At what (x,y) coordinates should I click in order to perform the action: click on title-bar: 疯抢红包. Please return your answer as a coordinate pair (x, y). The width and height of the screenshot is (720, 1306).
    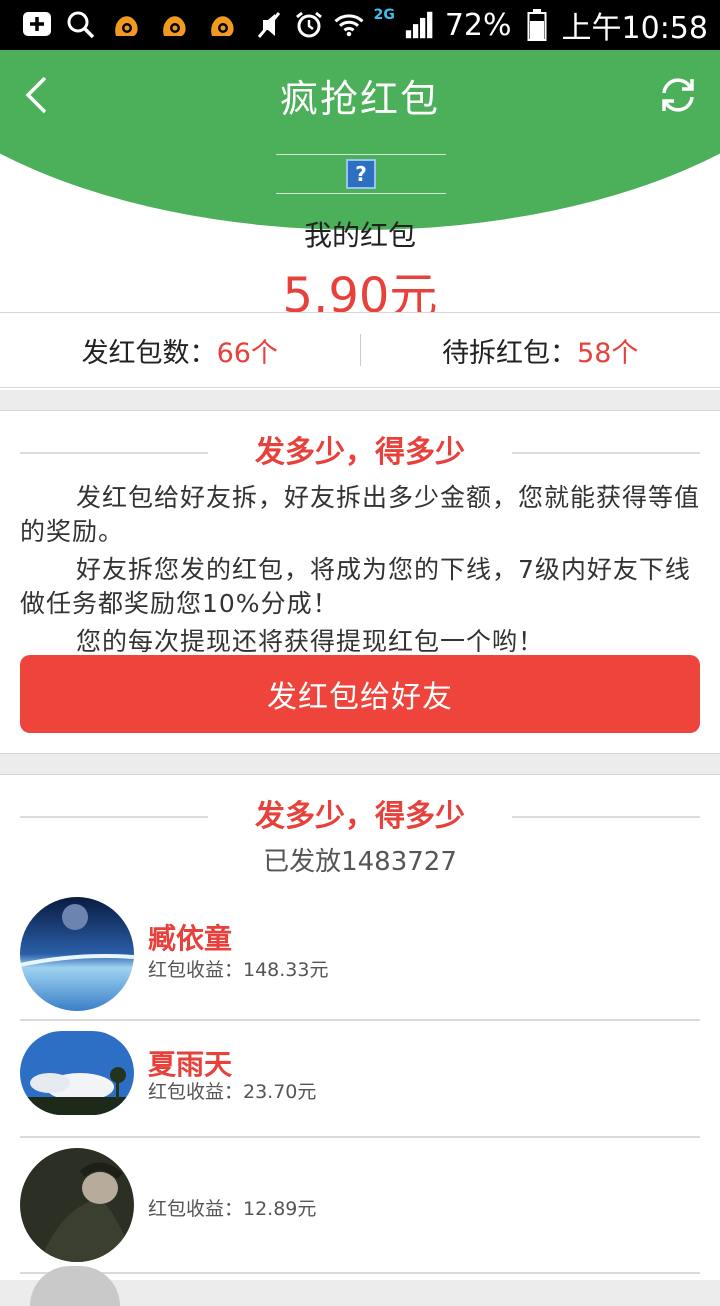
    Looking at the image, I should click on (360, 95).